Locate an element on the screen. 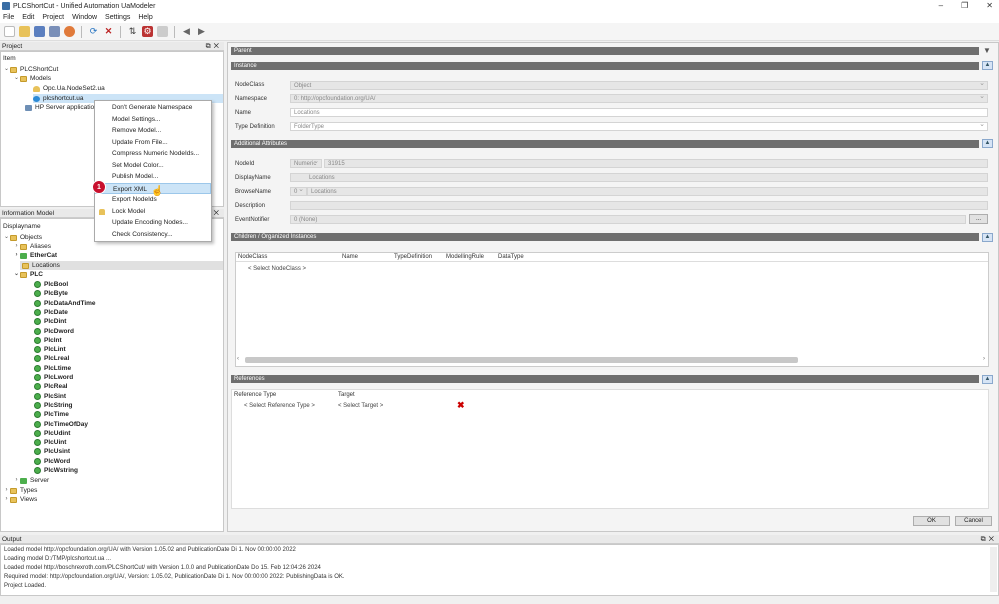  col-typedefinition: TypeDefinition is located at coordinates (413, 257).